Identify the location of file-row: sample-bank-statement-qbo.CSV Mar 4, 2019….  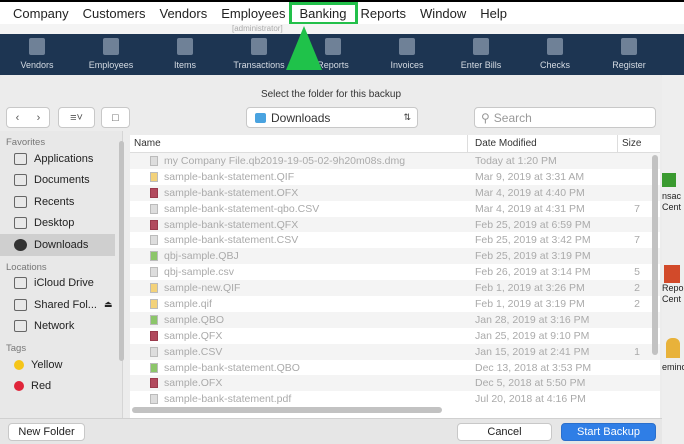
(395, 209).